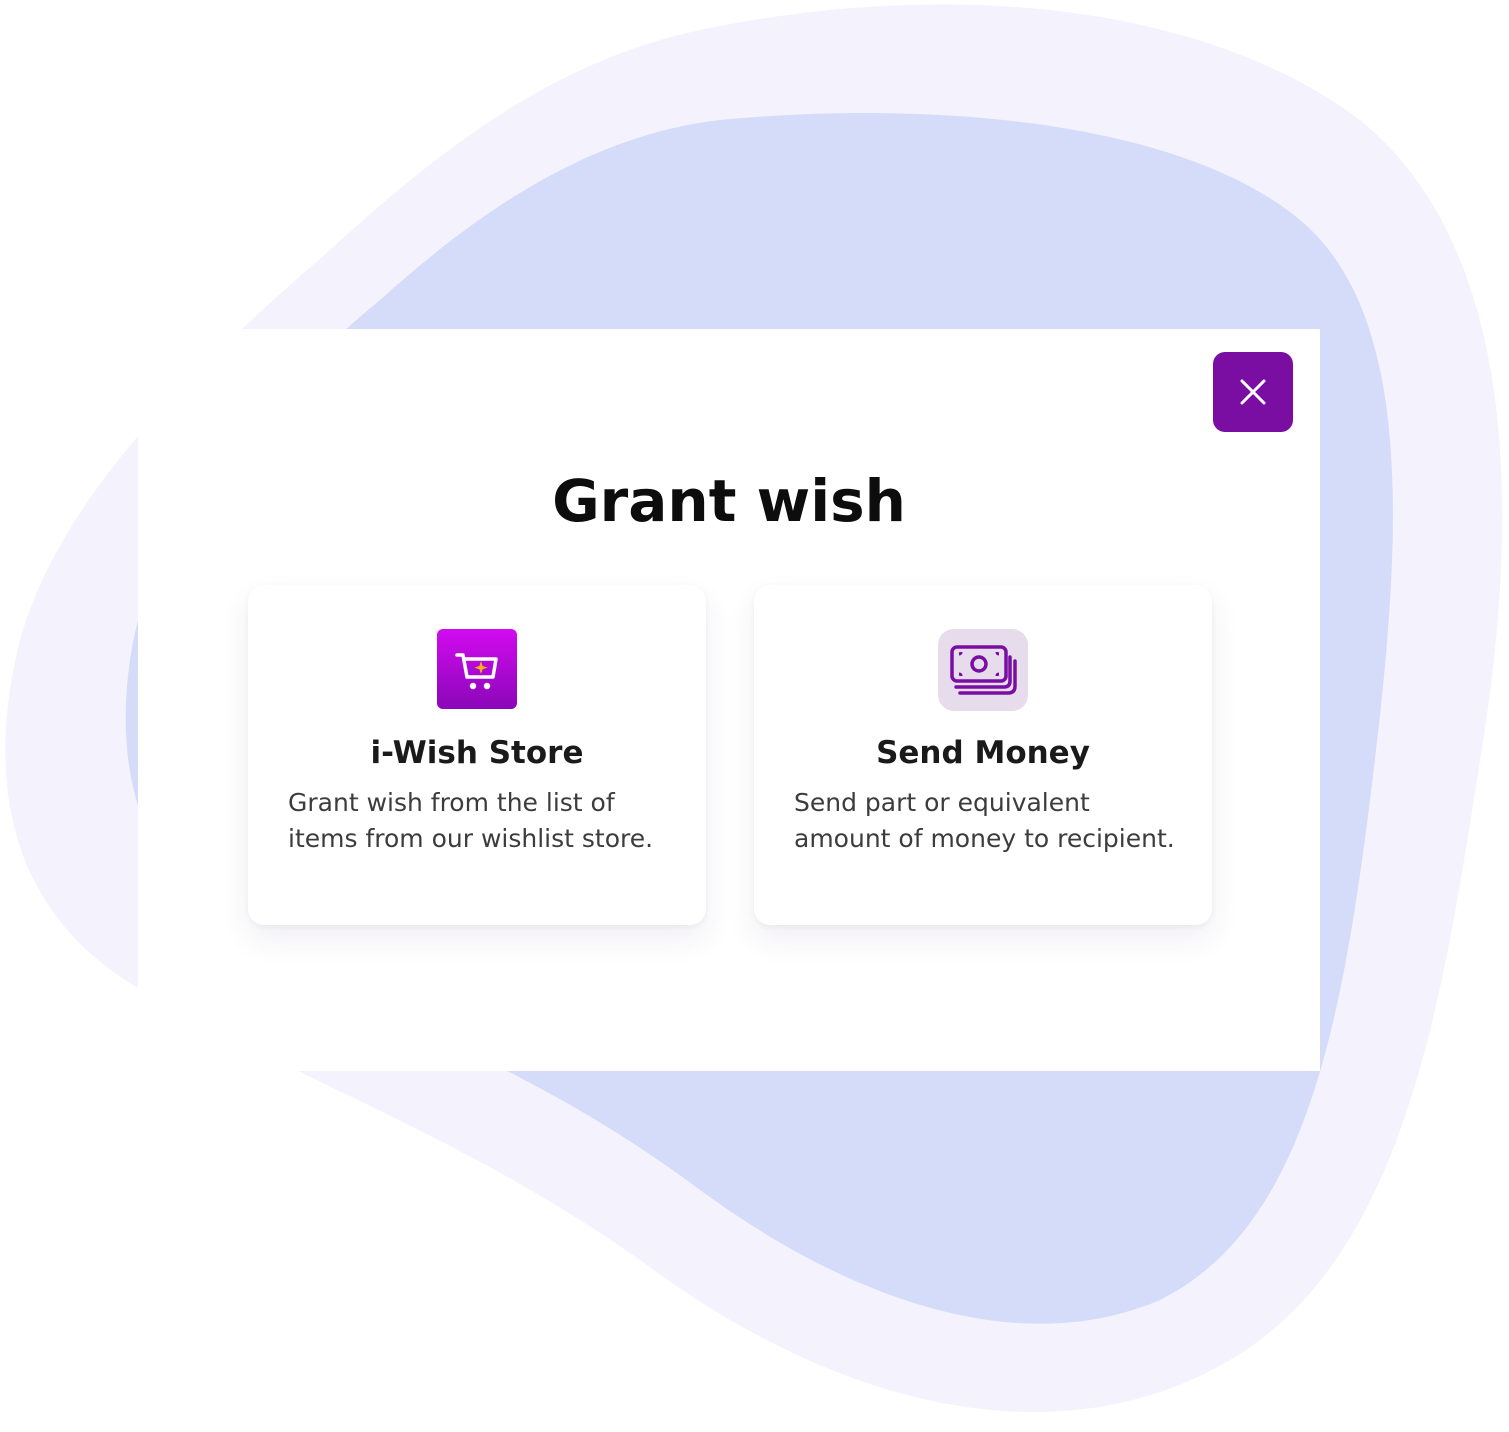 The width and height of the screenshot is (1509, 1432). What do you see at coordinates (729, 501) in the screenshot?
I see `modal-title: Grant wish` at bounding box center [729, 501].